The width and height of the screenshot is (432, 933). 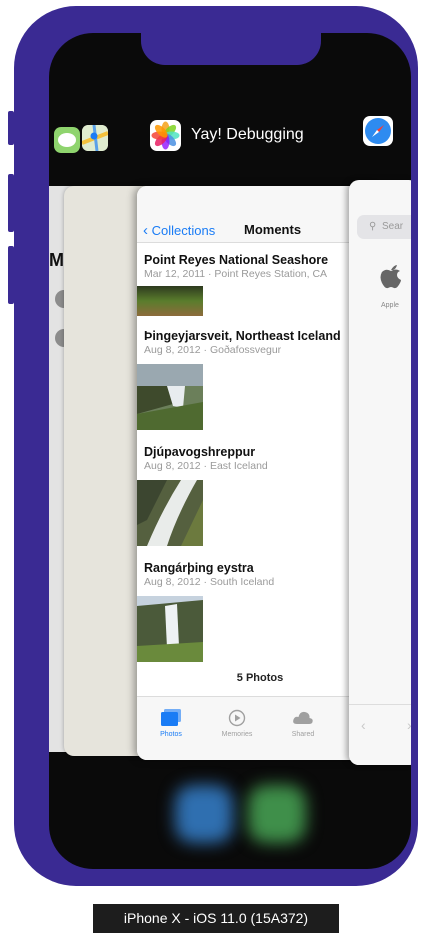 I want to click on memories-tab-icon, so click(x=237, y=718).